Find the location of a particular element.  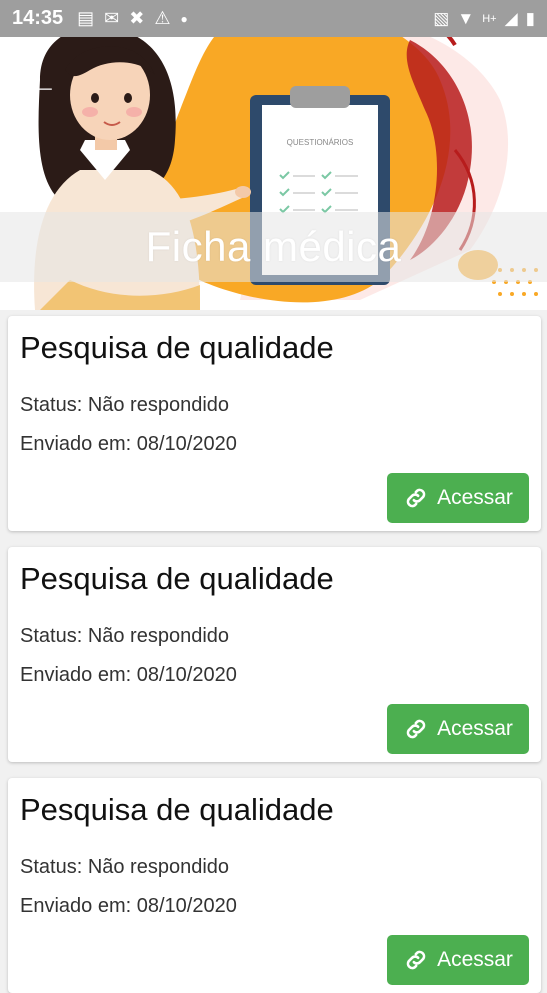

network-label: H+ is located at coordinates (489, 18).